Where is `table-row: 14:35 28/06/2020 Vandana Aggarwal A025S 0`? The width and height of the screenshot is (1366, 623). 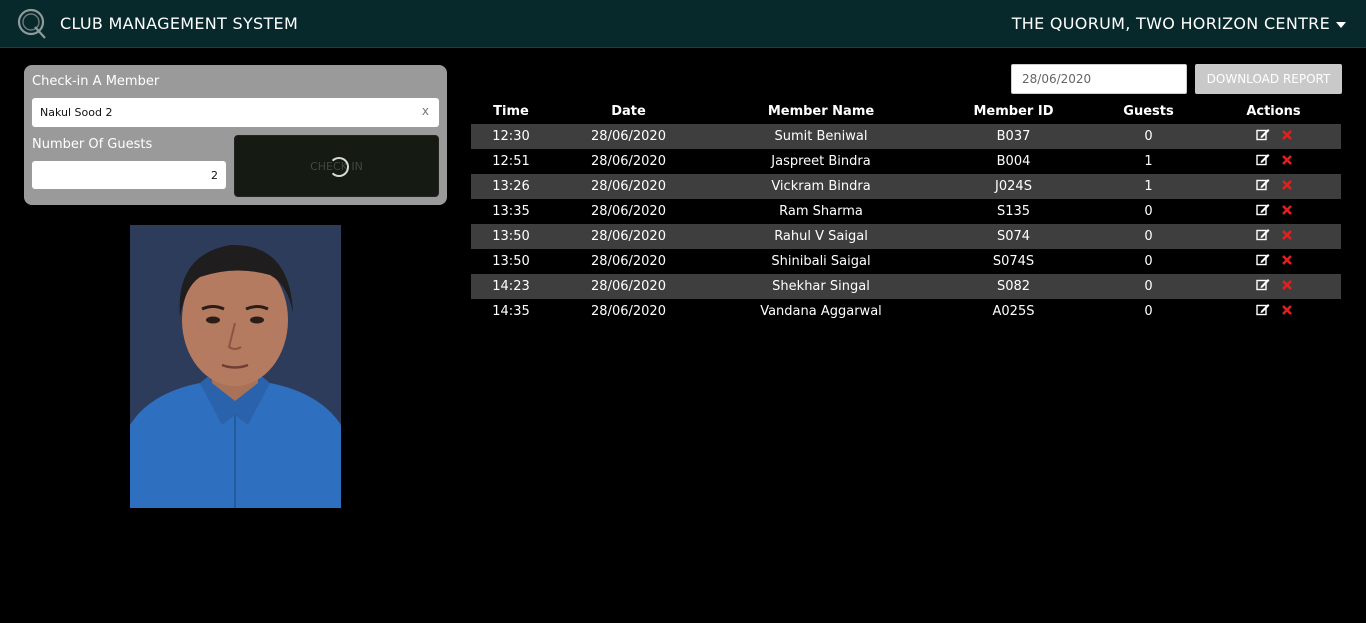
table-row: 14:35 28/06/2020 Vandana Aggarwal A025S 0 is located at coordinates (906, 311).